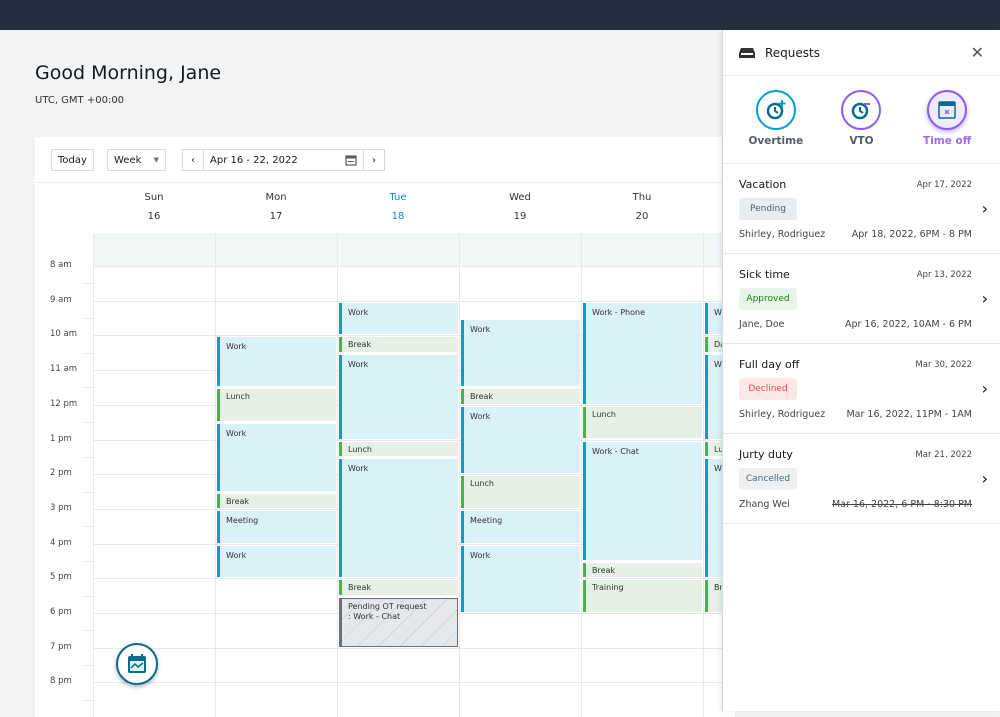 This screenshot has height=717, width=1000. What do you see at coordinates (61, 681) in the screenshot?
I see `hour-label: 8 pm` at bounding box center [61, 681].